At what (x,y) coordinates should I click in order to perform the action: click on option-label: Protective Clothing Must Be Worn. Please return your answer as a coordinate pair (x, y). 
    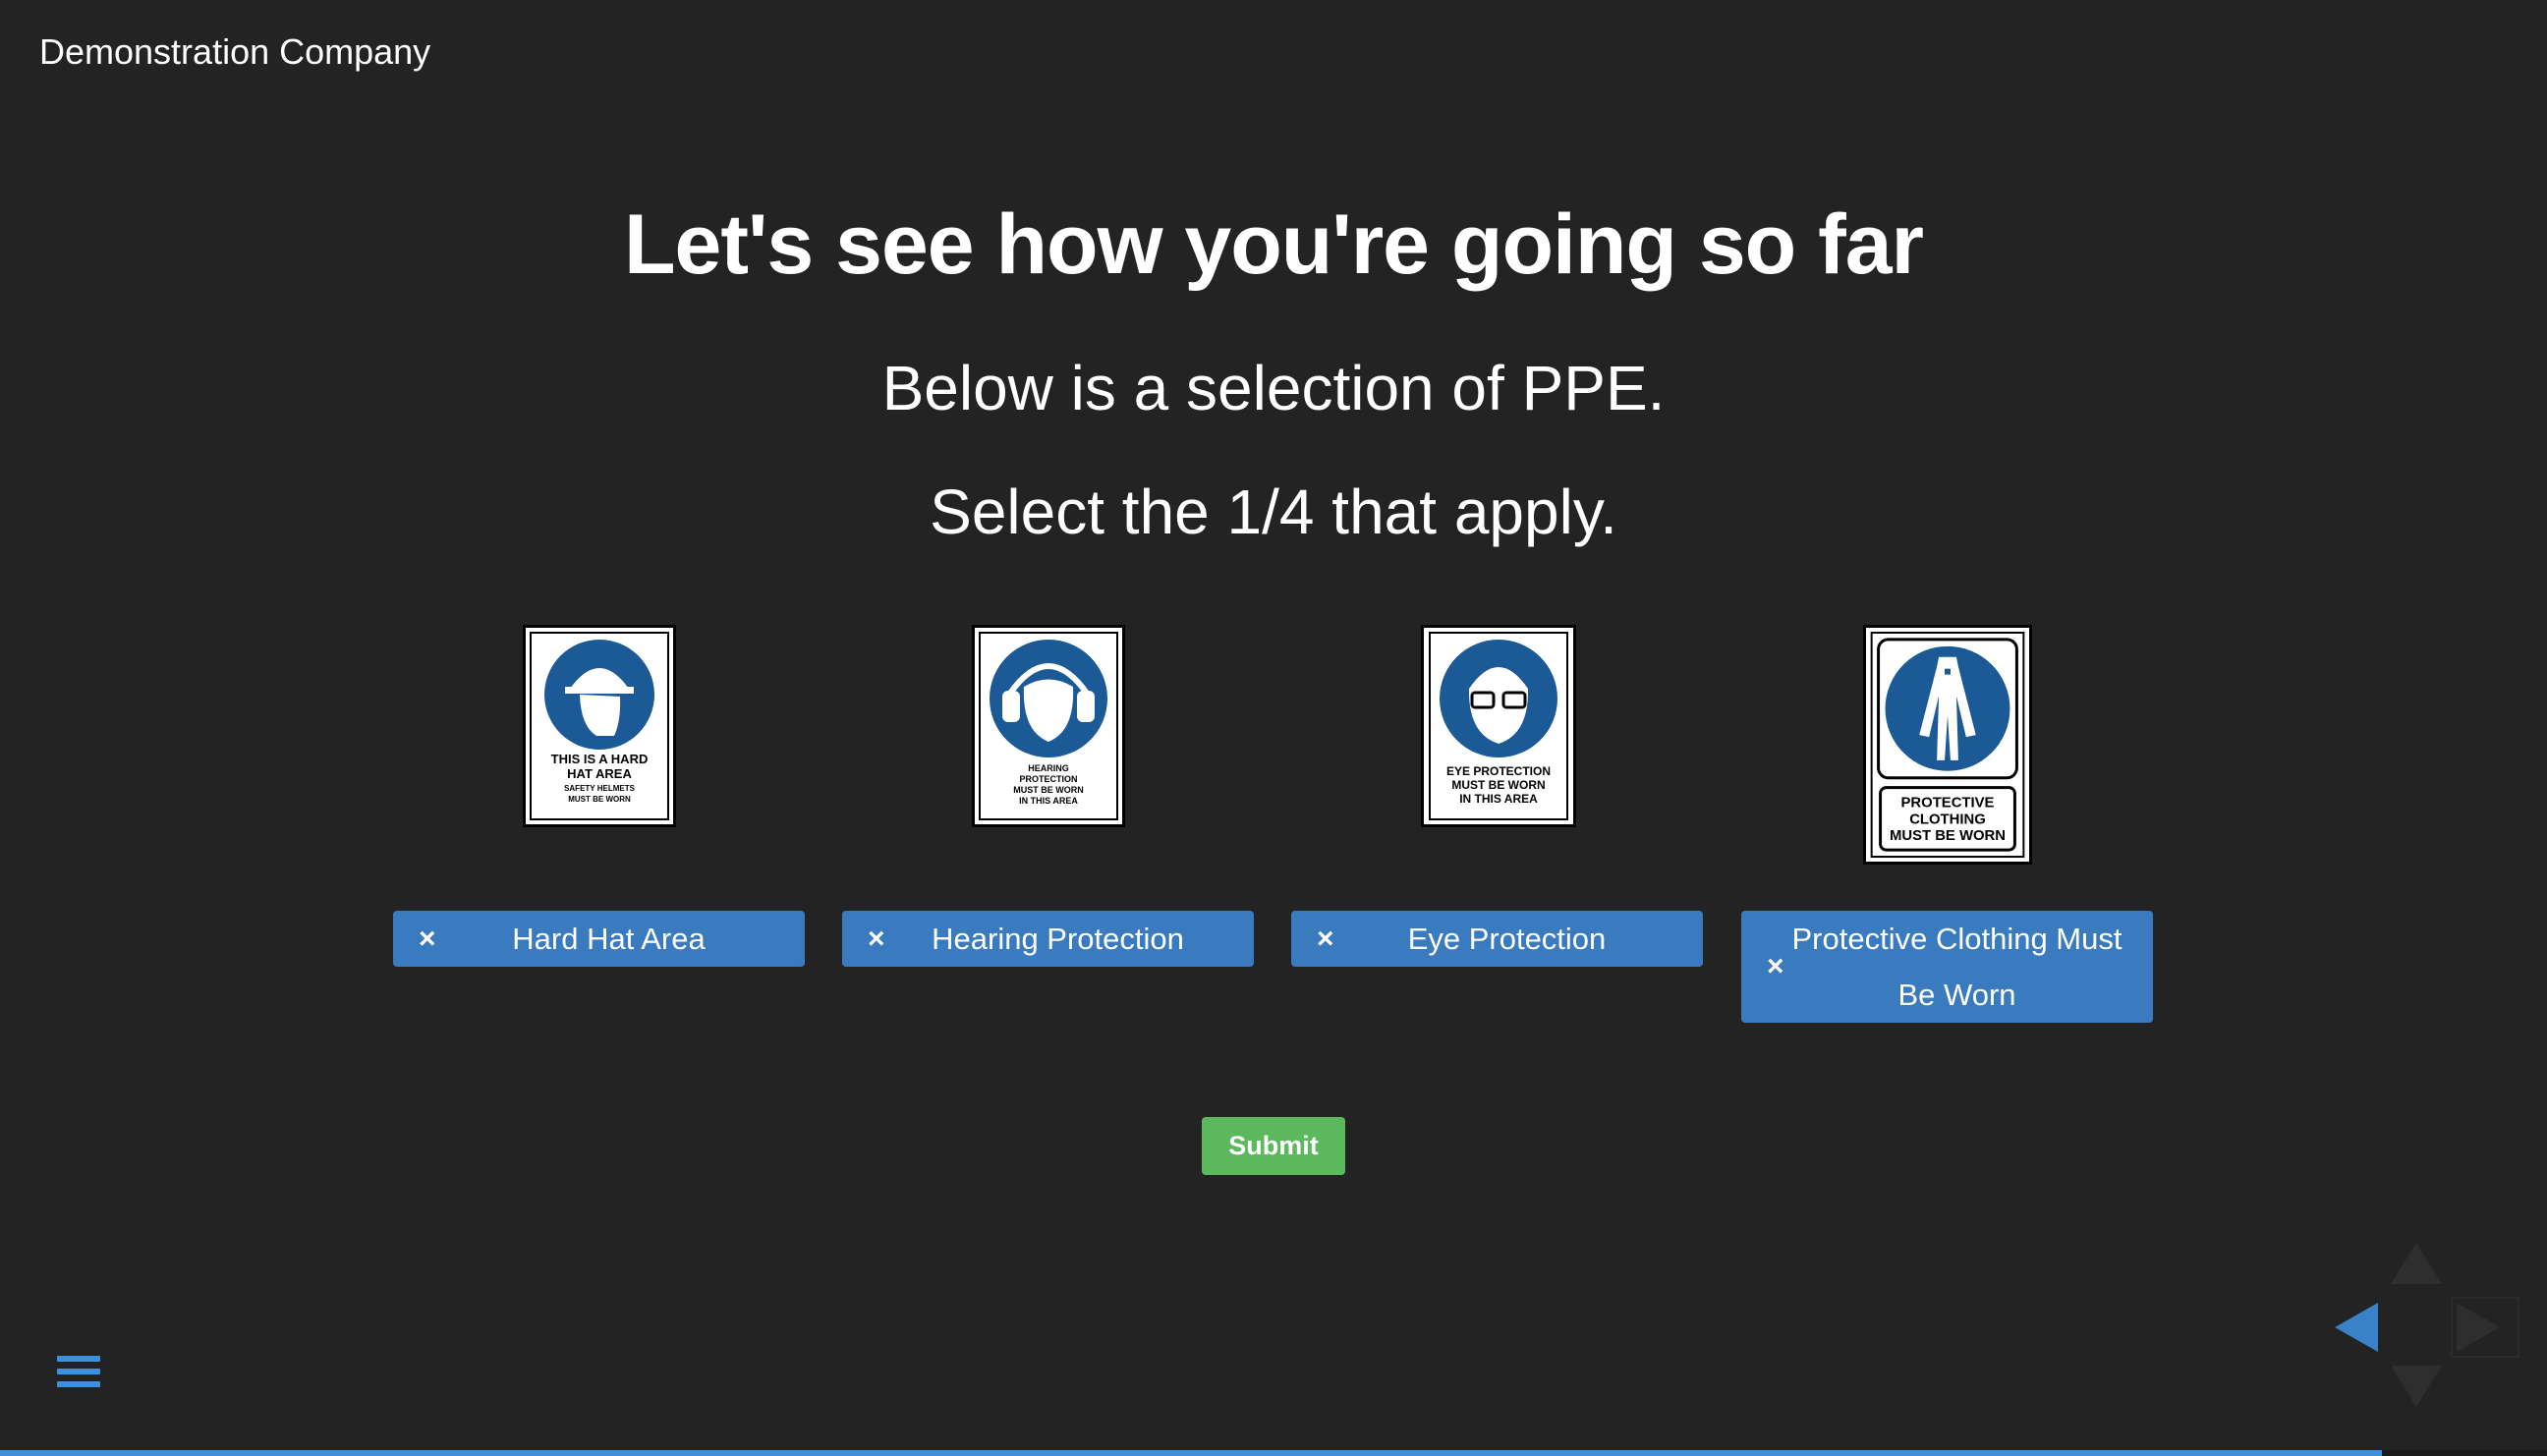
    Looking at the image, I should click on (1956, 967).